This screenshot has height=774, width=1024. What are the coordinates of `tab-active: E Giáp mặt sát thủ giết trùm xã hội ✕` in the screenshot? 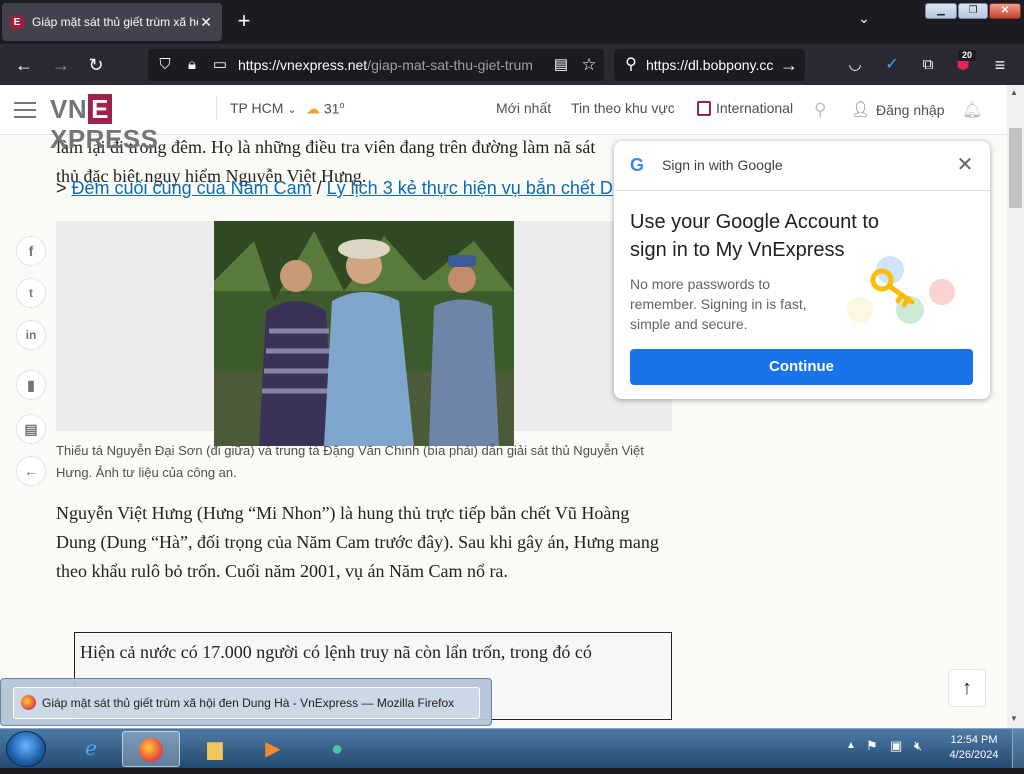 It's located at (112, 22).